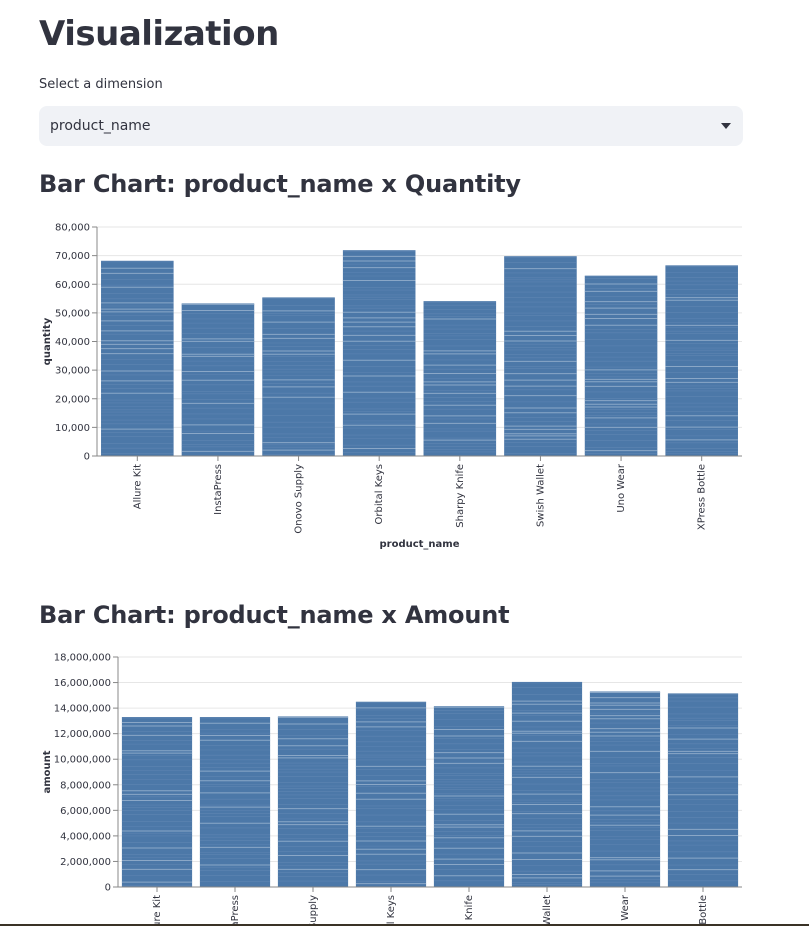  What do you see at coordinates (72, 228) in the screenshot?
I see `y-tick-label: 80,000` at bounding box center [72, 228].